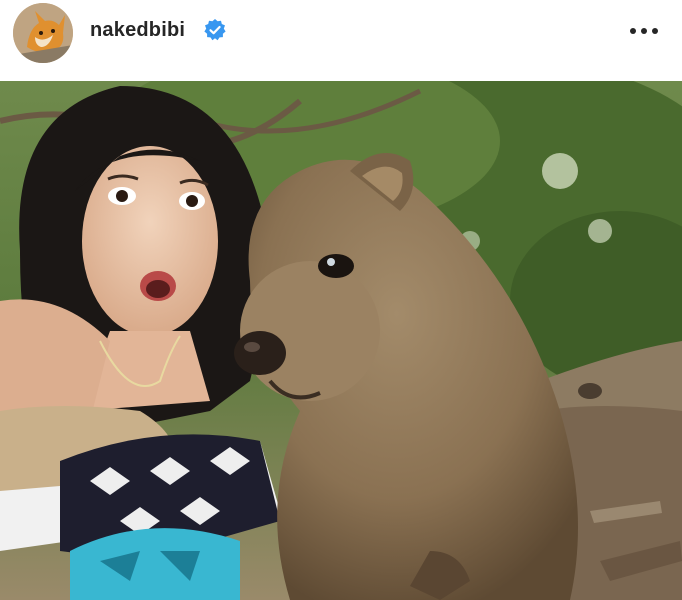 This screenshot has width=682, height=600. Describe the element at coordinates (644, 31) in the screenshot. I see `more-options-icon` at that location.